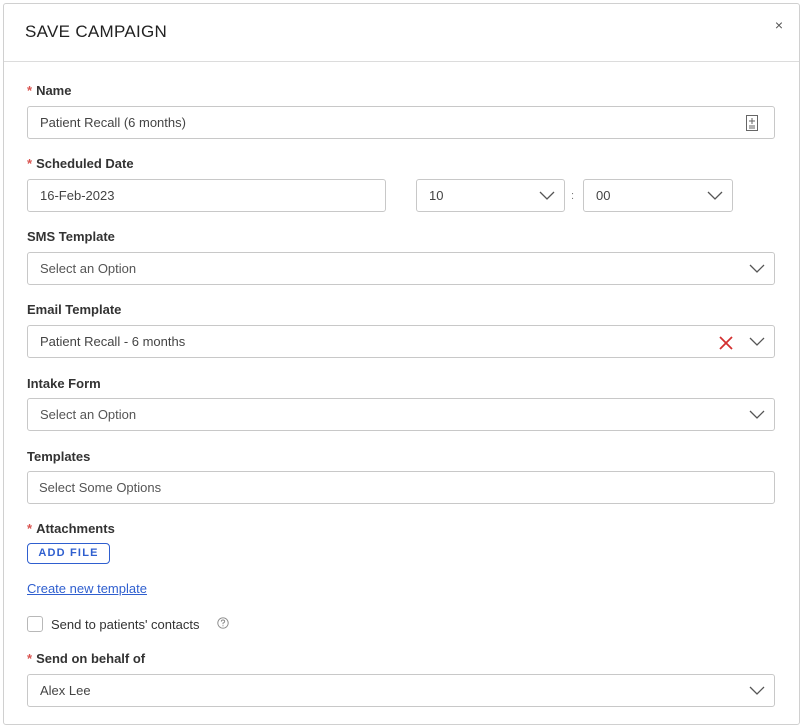 Image resolution: width=803 pixels, height=727 pixels. Describe the element at coordinates (658, 195) in the screenshot. I see `minute-select: 00` at that location.